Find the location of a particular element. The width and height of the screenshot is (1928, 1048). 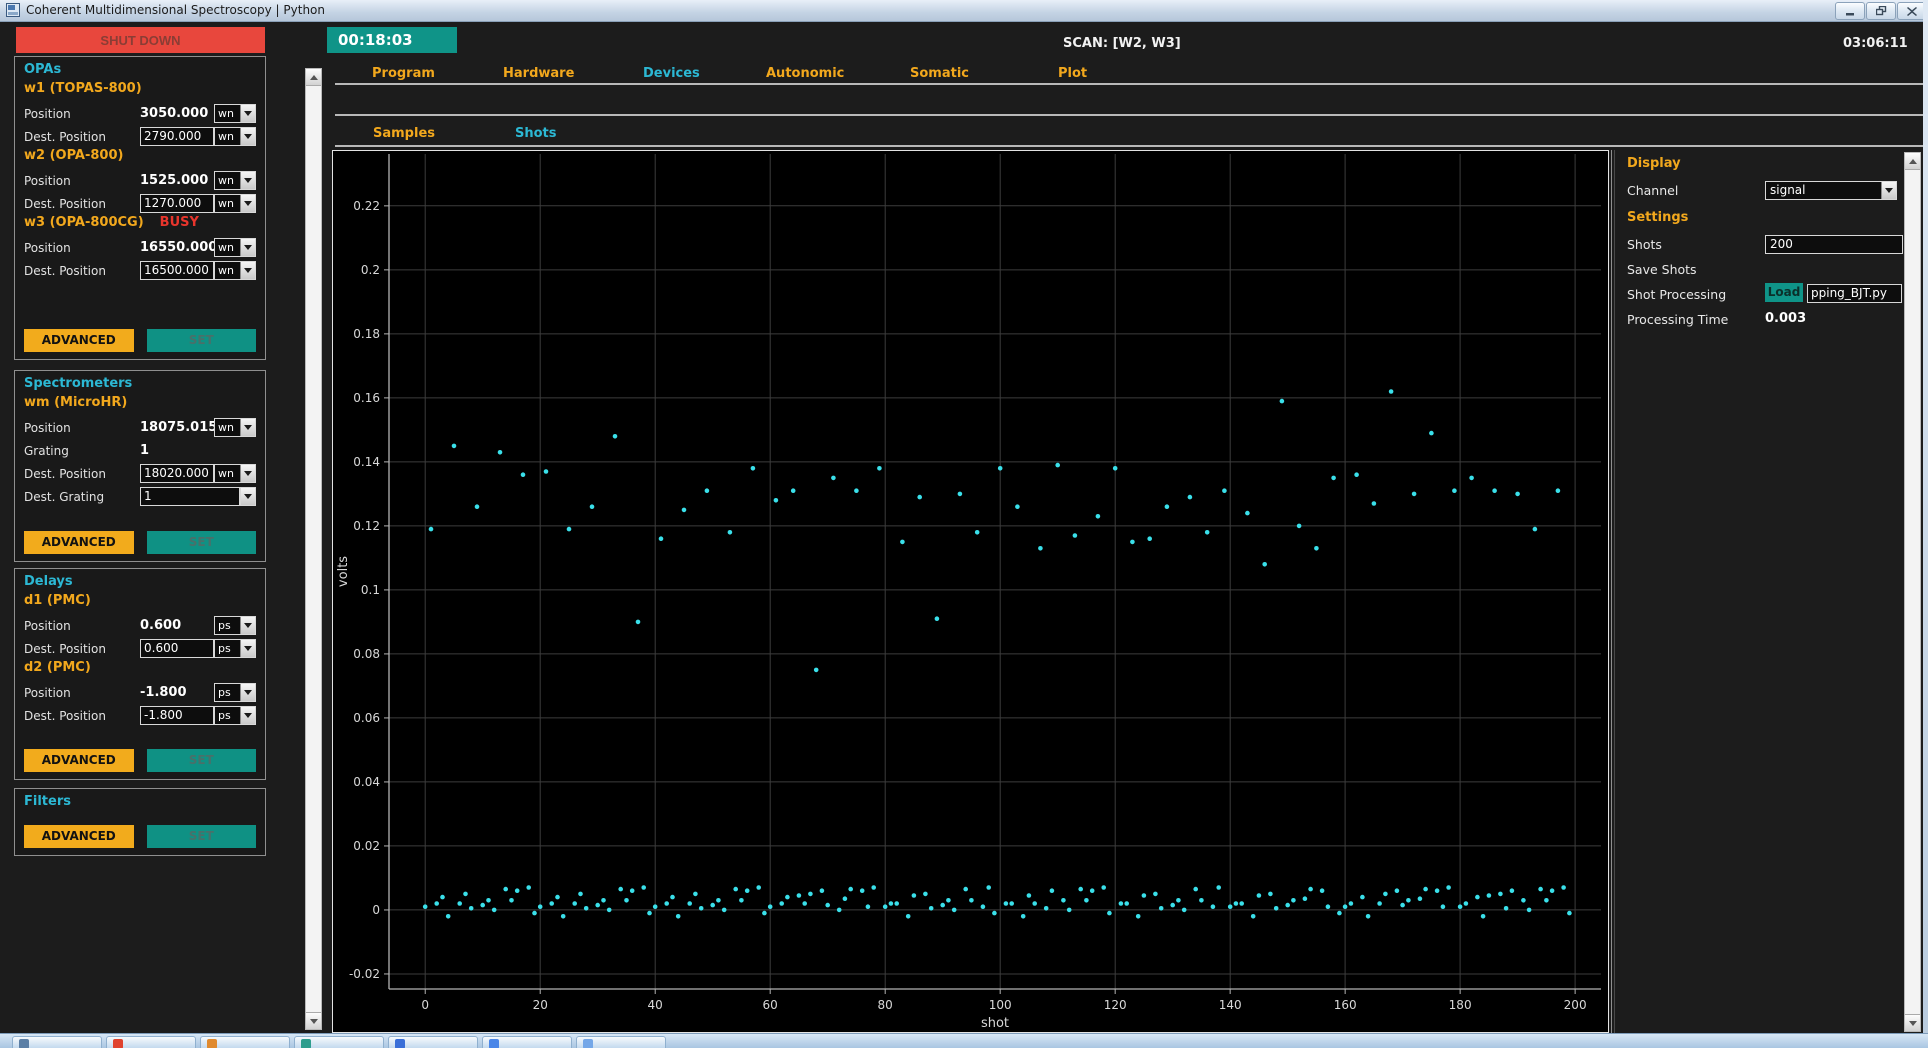

motor-row: Dest. Grating 1 is located at coordinates (140, 496).